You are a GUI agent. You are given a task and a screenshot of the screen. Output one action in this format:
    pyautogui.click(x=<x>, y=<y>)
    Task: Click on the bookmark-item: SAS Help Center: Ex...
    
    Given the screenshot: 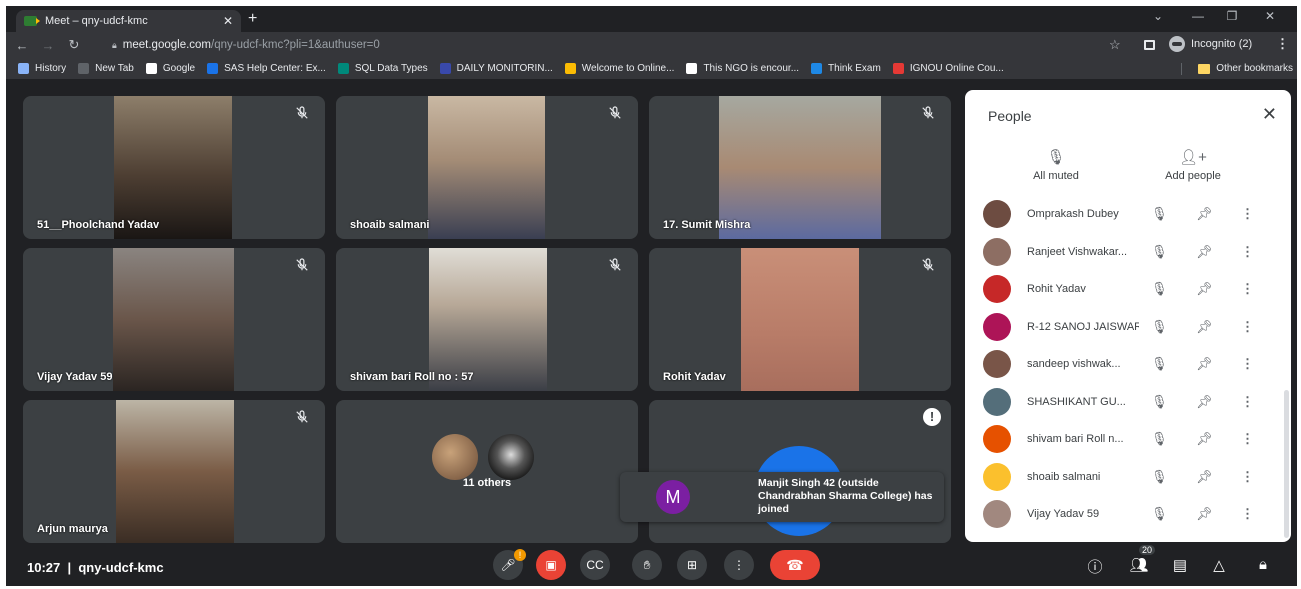 What is the action you would take?
    pyautogui.click(x=266, y=68)
    